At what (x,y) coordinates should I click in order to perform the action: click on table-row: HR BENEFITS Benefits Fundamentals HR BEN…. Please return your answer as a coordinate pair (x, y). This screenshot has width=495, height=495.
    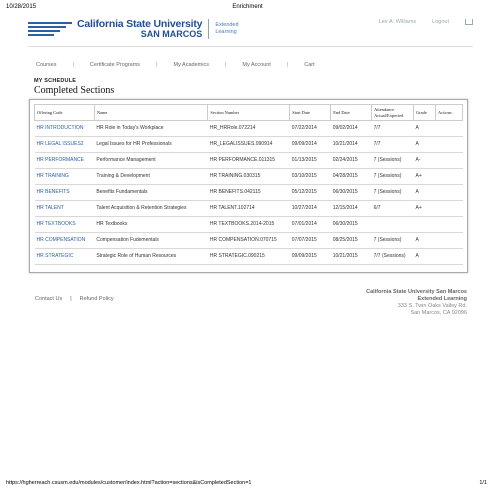
    Looking at the image, I should click on (248, 192).